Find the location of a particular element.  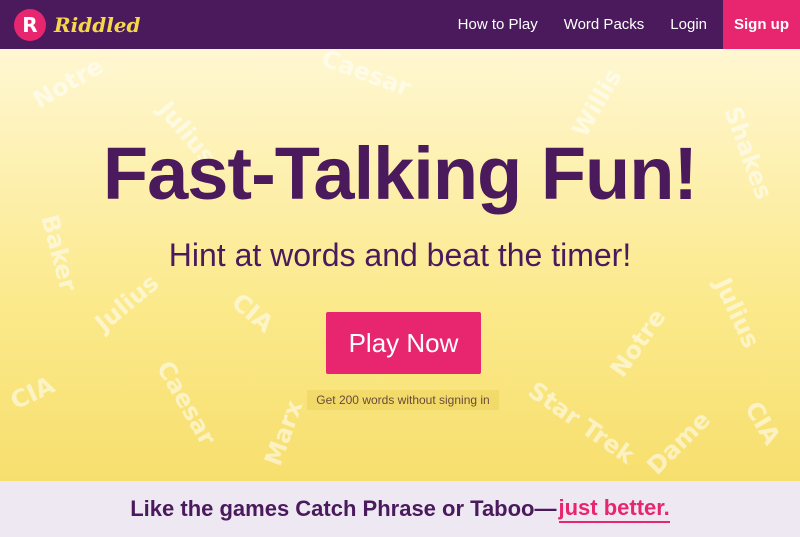

hero-subline: Hint at words and beat the timer! is located at coordinates (400, 255).